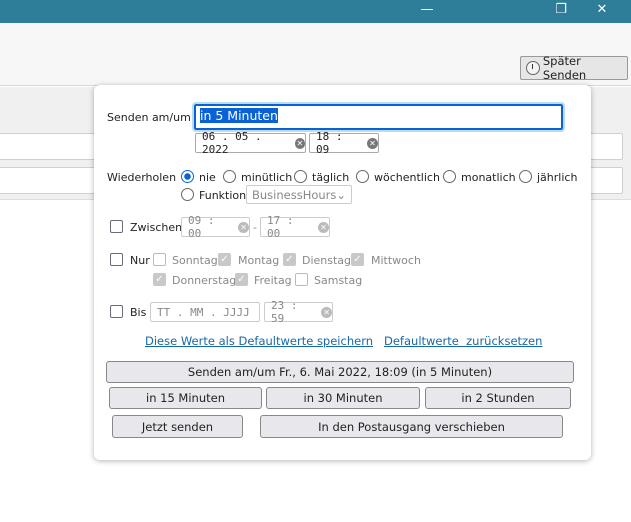 This screenshot has width=631, height=522. I want to click on function-select: BusinessHours ⌄, so click(299, 194).